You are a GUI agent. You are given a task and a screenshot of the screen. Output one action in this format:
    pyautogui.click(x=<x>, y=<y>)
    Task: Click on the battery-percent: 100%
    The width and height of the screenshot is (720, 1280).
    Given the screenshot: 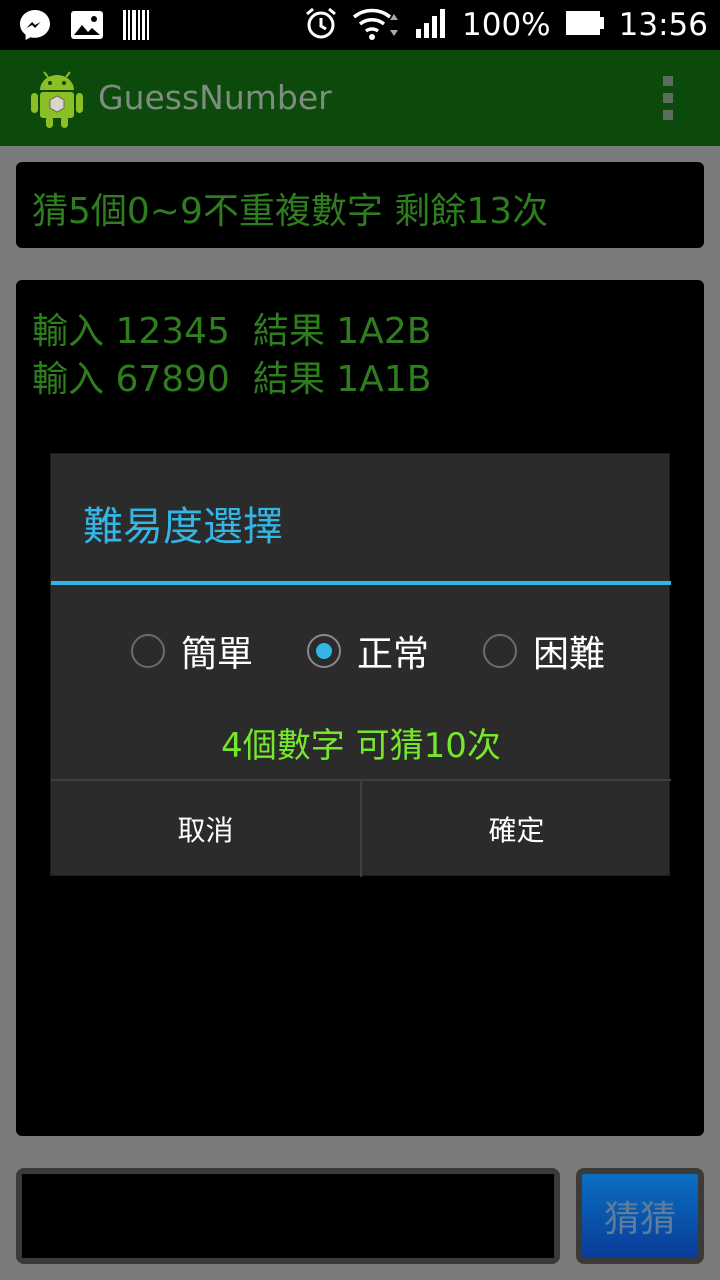 What is the action you would take?
    pyautogui.click(x=506, y=25)
    